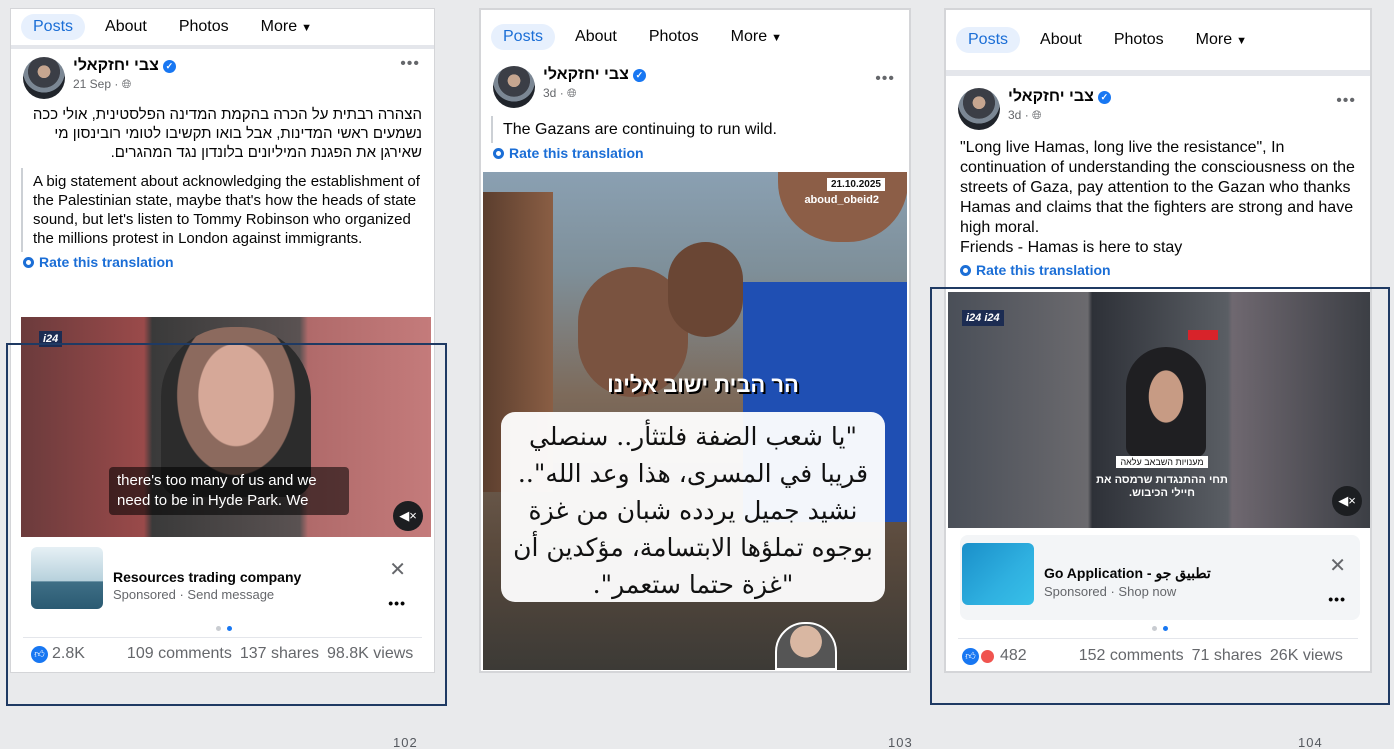 This screenshot has height=749, width=1394. Describe the element at coordinates (92, 84) in the screenshot. I see `post-time: 21 Sep` at that location.